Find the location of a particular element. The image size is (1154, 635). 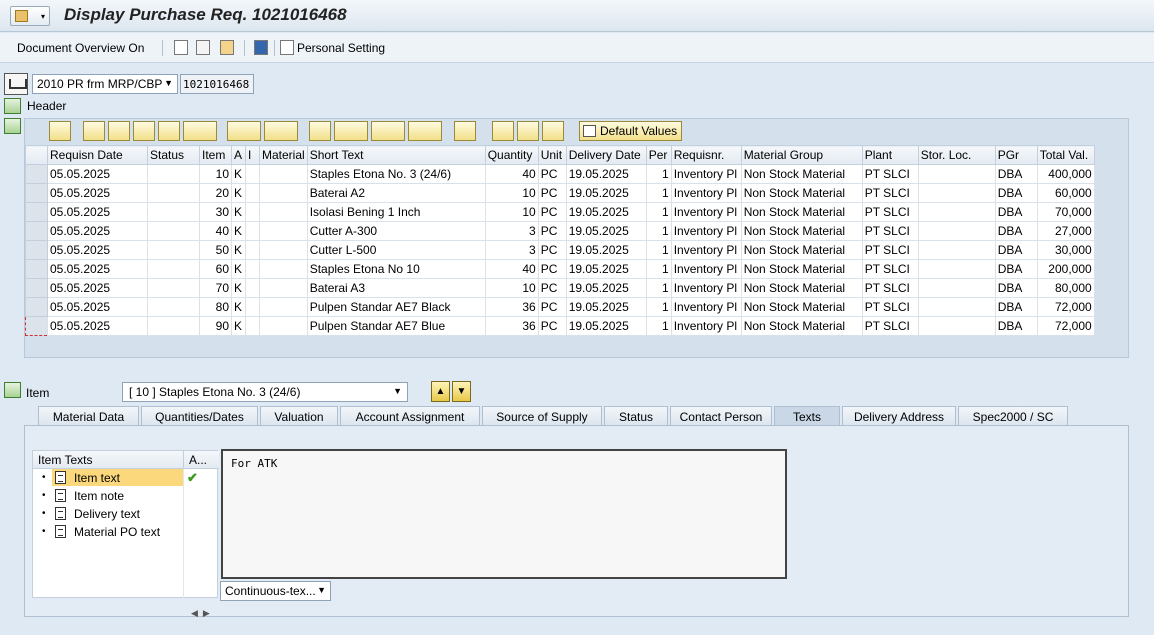

default-values-button: Default Values is located at coordinates (631, 131).